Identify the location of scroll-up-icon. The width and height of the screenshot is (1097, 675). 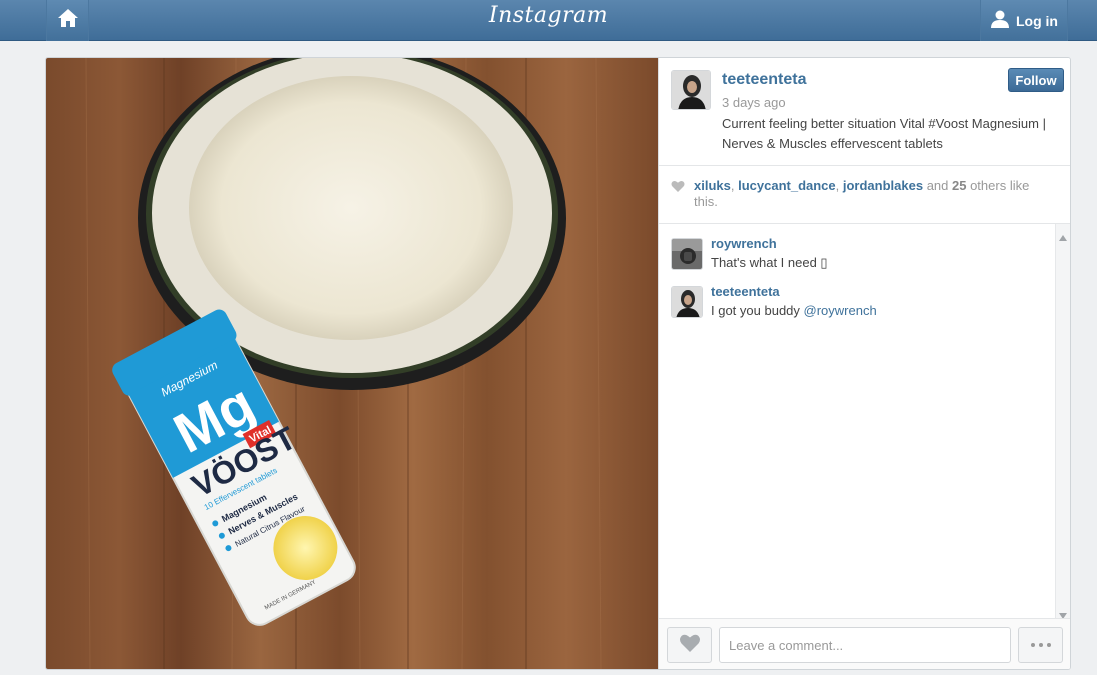
(1063, 237).